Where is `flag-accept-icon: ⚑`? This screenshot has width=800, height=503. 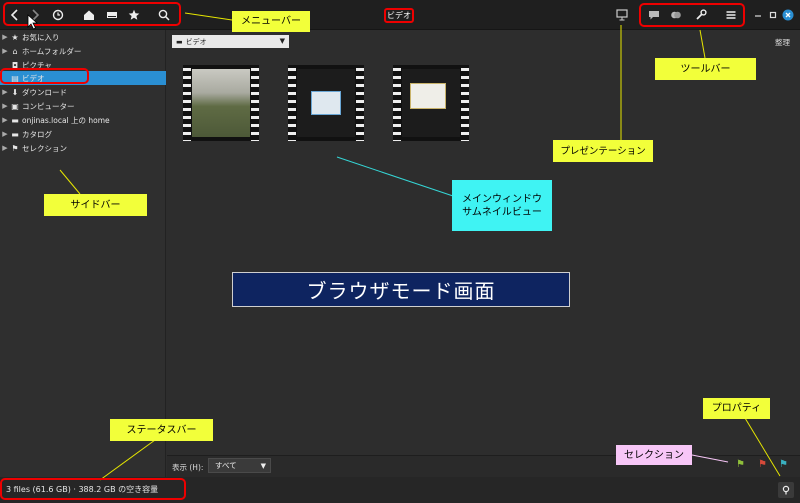
flag-accept-icon: ⚑ is located at coordinates (740, 464).